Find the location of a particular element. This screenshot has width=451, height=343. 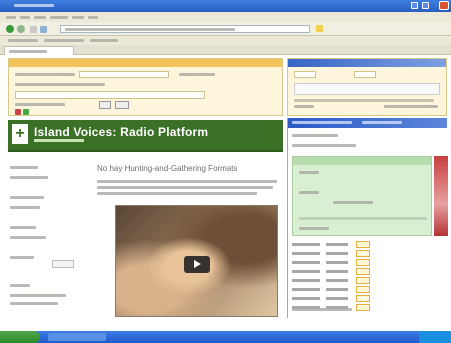

sidebar-button is located at coordinates (63, 264).